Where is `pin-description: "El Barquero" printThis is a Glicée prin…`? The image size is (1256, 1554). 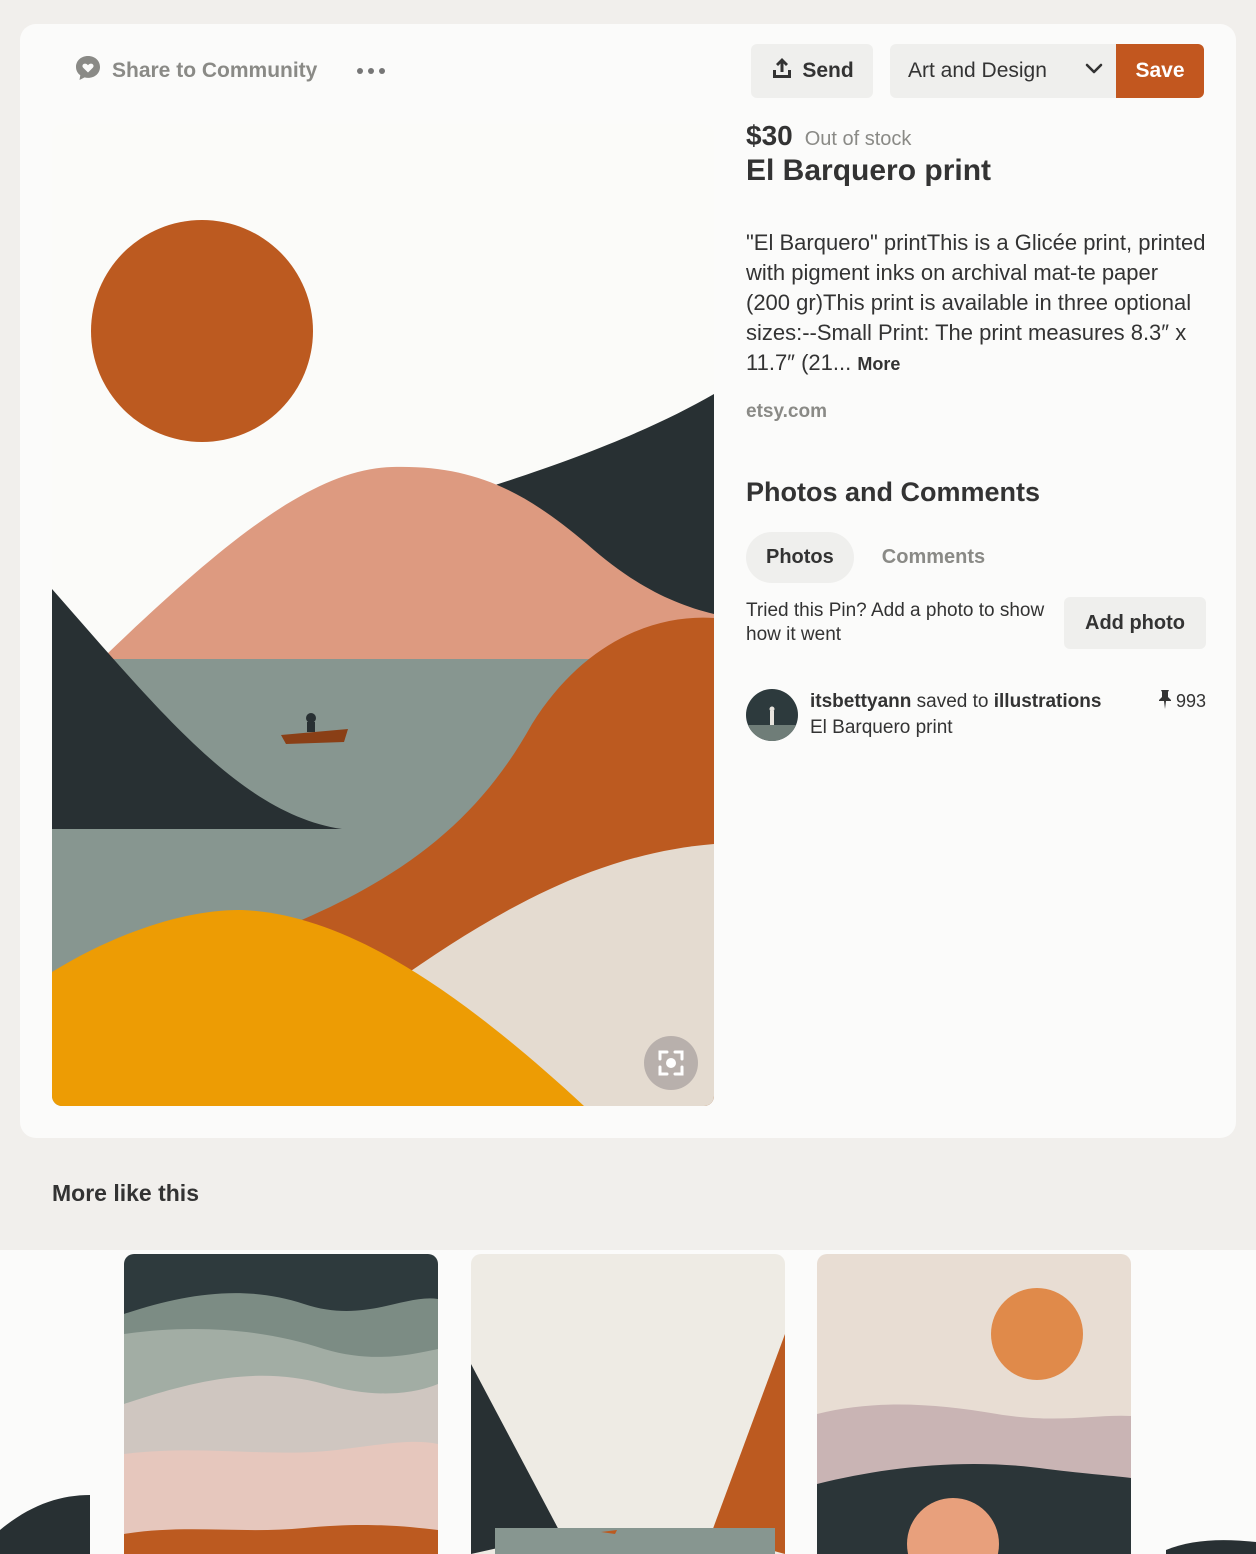
pin-description: "El Barquero" printThis is a Glicée prin… is located at coordinates (976, 303).